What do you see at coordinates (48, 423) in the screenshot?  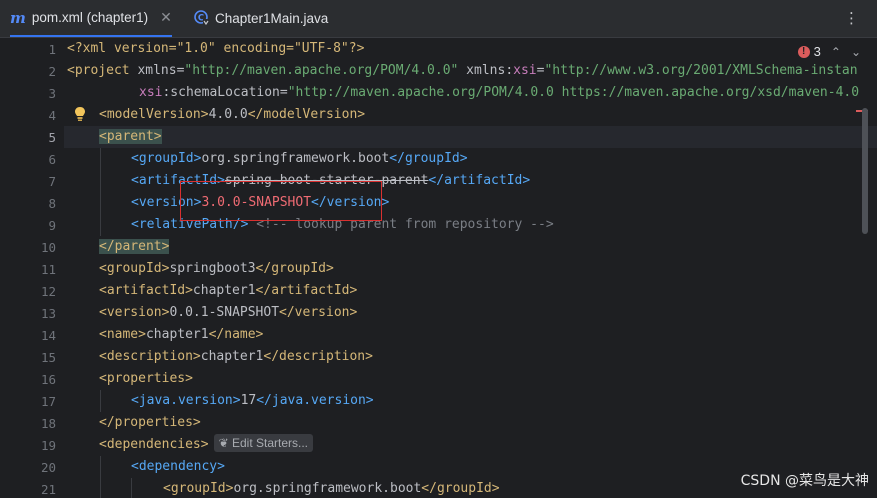 I see `line-number: 18` at bounding box center [48, 423].